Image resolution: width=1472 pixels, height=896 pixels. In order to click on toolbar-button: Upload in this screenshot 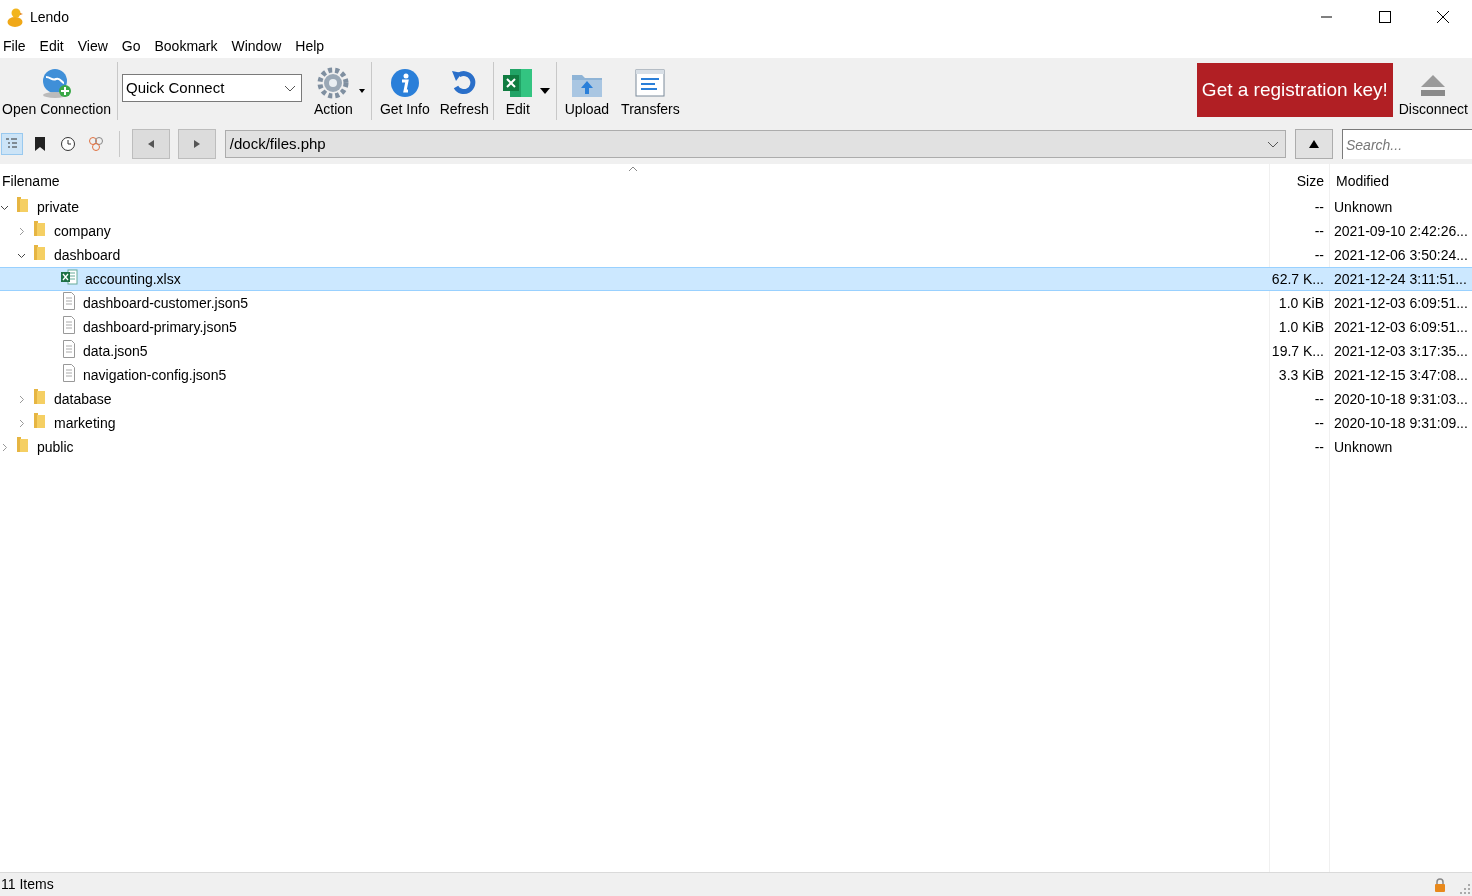, I will do `click(587, 91)`.